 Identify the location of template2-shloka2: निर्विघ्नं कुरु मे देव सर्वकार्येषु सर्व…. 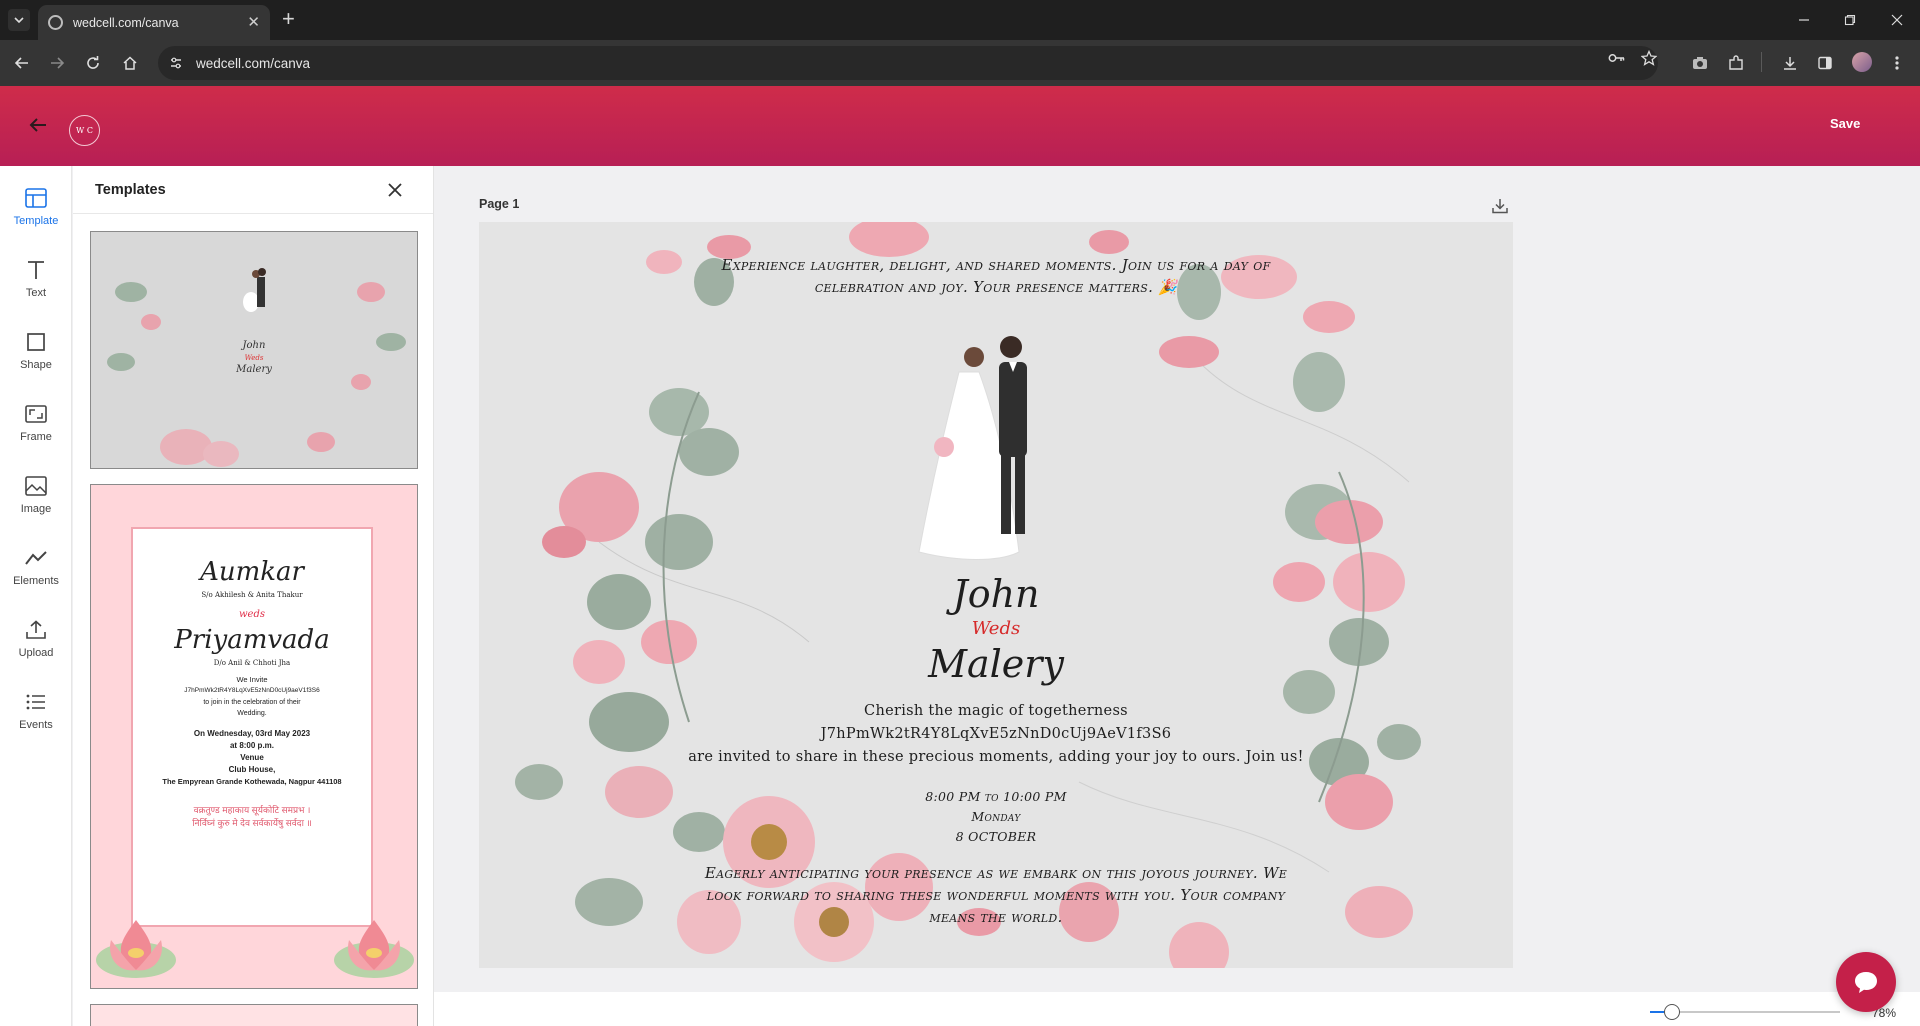
(252, 823).